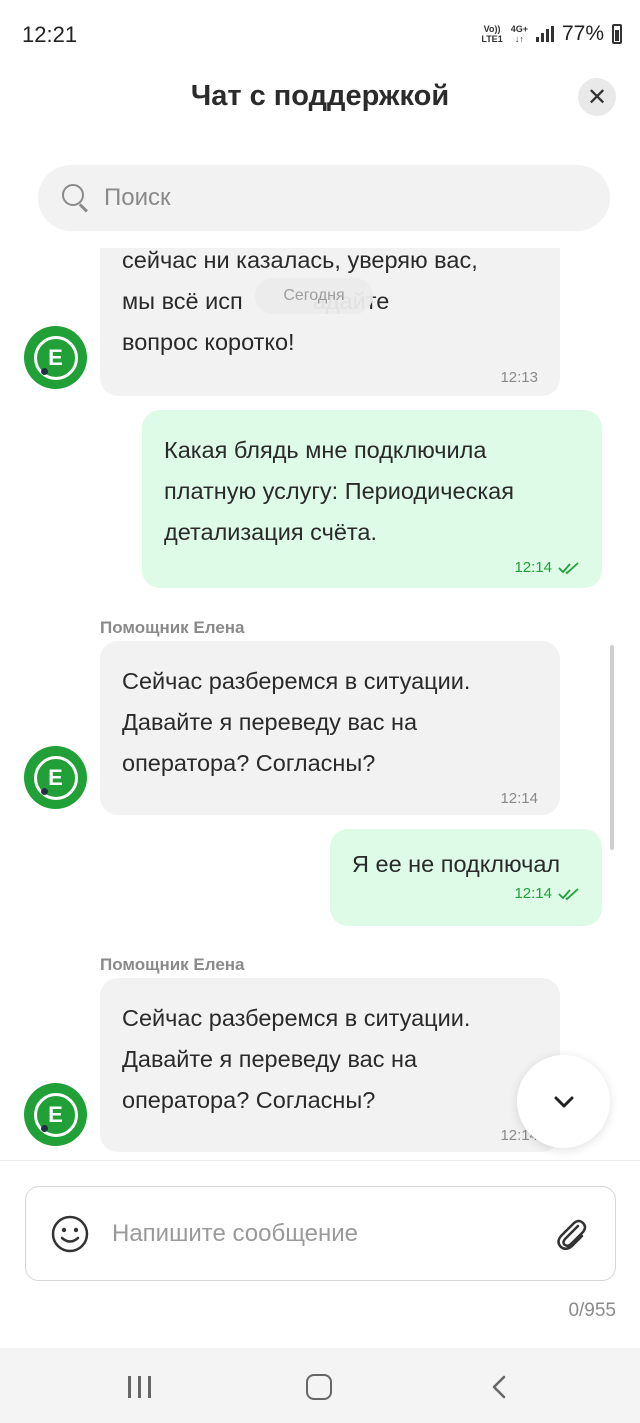 Image resolution: width=640 pixels, height=1423 pixels. What do you see at coordinates (466, 877) in the screenshot?
I see `message-outgoing: Я ее не подключал 12:14` at bounding box center [466, 877].